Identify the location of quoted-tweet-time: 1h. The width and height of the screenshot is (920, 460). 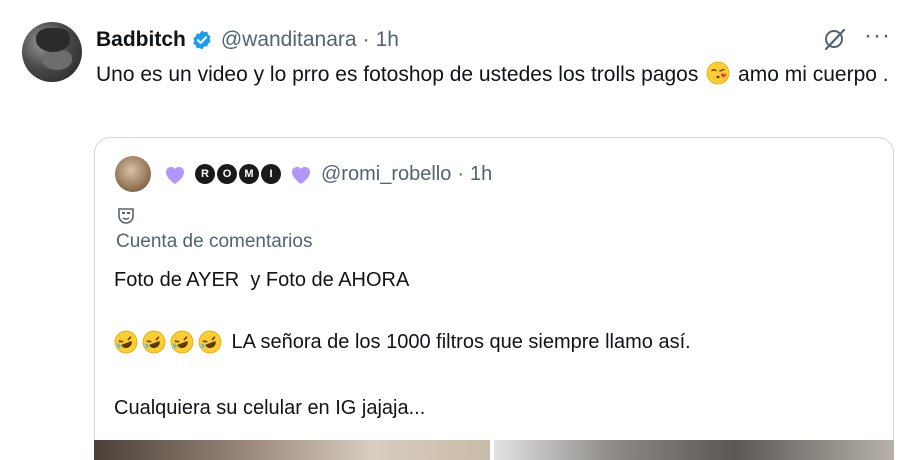
(481, 174).